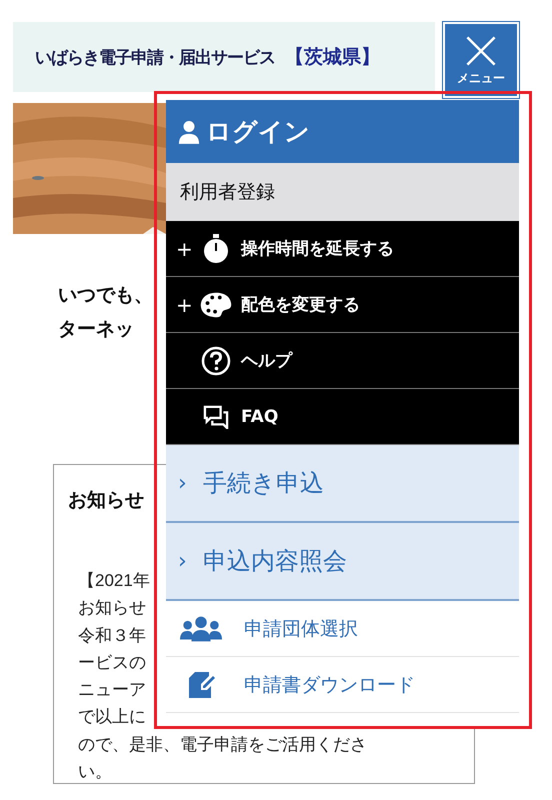 The height and width of the screenshot is (800, 552). What do you see at coordinates (342, 192) in the screenshot?
I see `register-link: 利用者登録` at bounding box center [342, 192].